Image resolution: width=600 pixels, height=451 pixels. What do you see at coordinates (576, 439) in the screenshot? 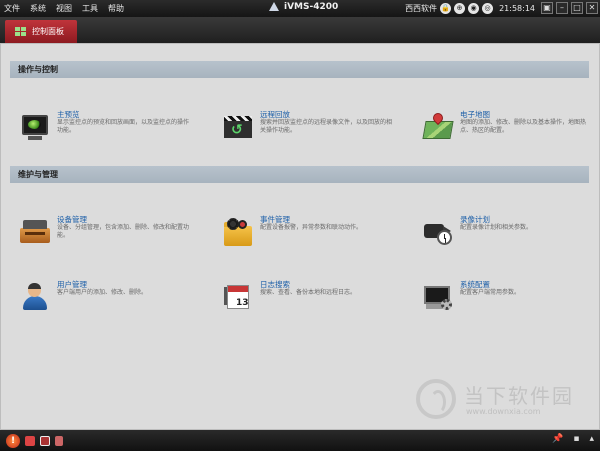
I see `window-mode-icon: ▪` at bounding box center [576, 439].